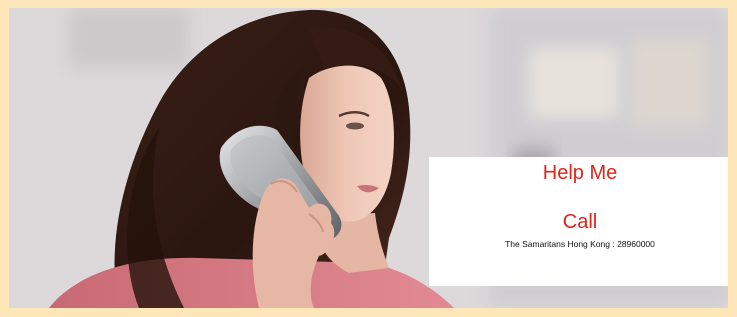 This screenshot has height=317, width=737. What do you see at coordinates (580, 173) in the screenshot?
I see `help-title: Help Me` at bounding box center [580, 173].